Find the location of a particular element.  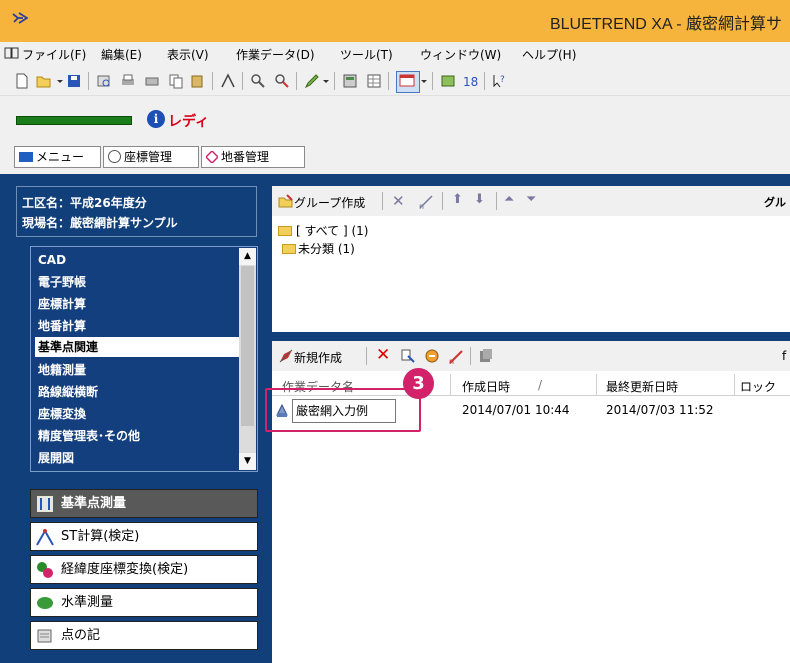

move-top-icon: ⏶ is located at coordinates (509, 199).